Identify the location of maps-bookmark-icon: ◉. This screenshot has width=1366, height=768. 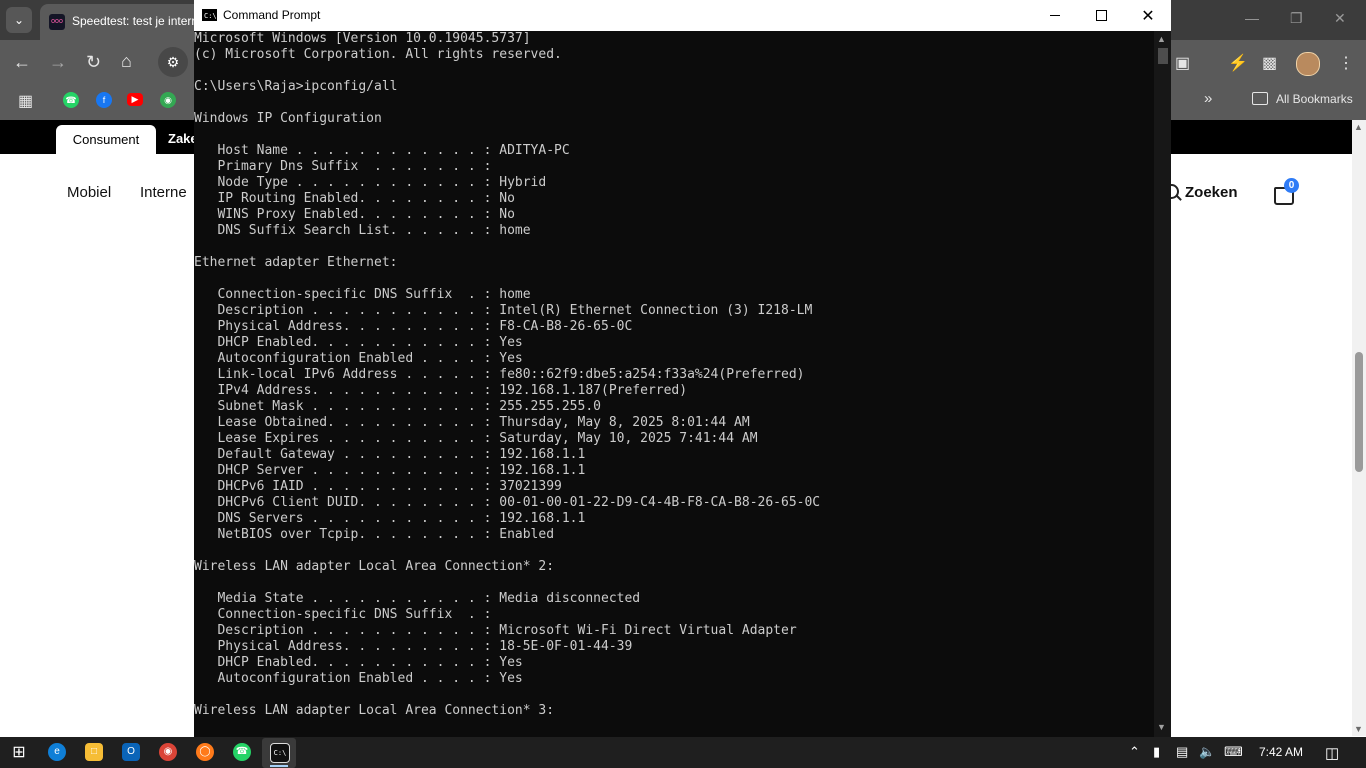
(168, 100).